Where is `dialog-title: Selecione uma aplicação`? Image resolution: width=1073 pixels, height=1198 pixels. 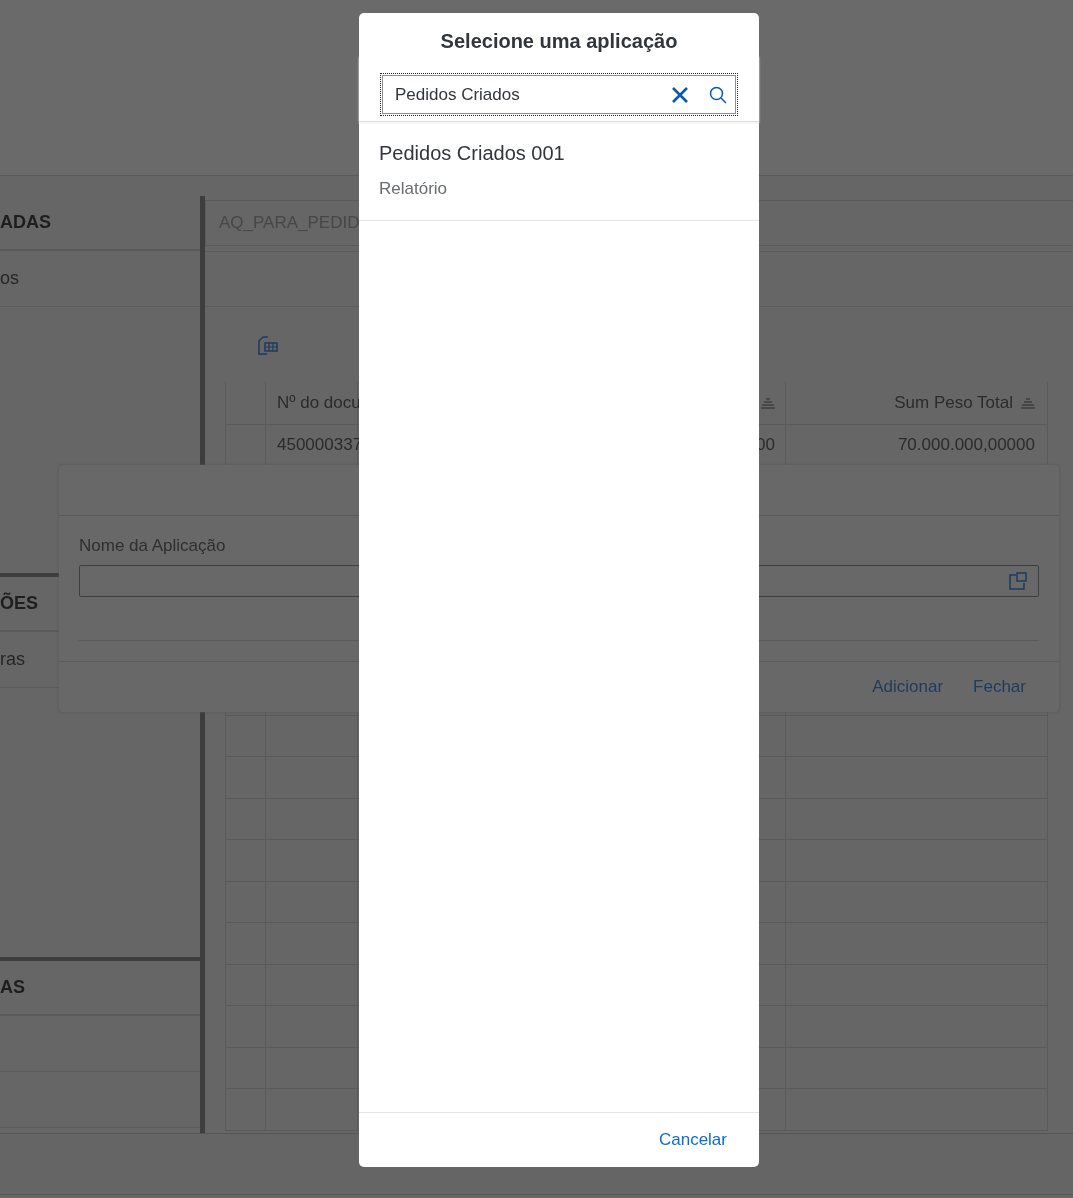
dialog-title: Selecione uma aplicação is located at coordinates (559, 41).